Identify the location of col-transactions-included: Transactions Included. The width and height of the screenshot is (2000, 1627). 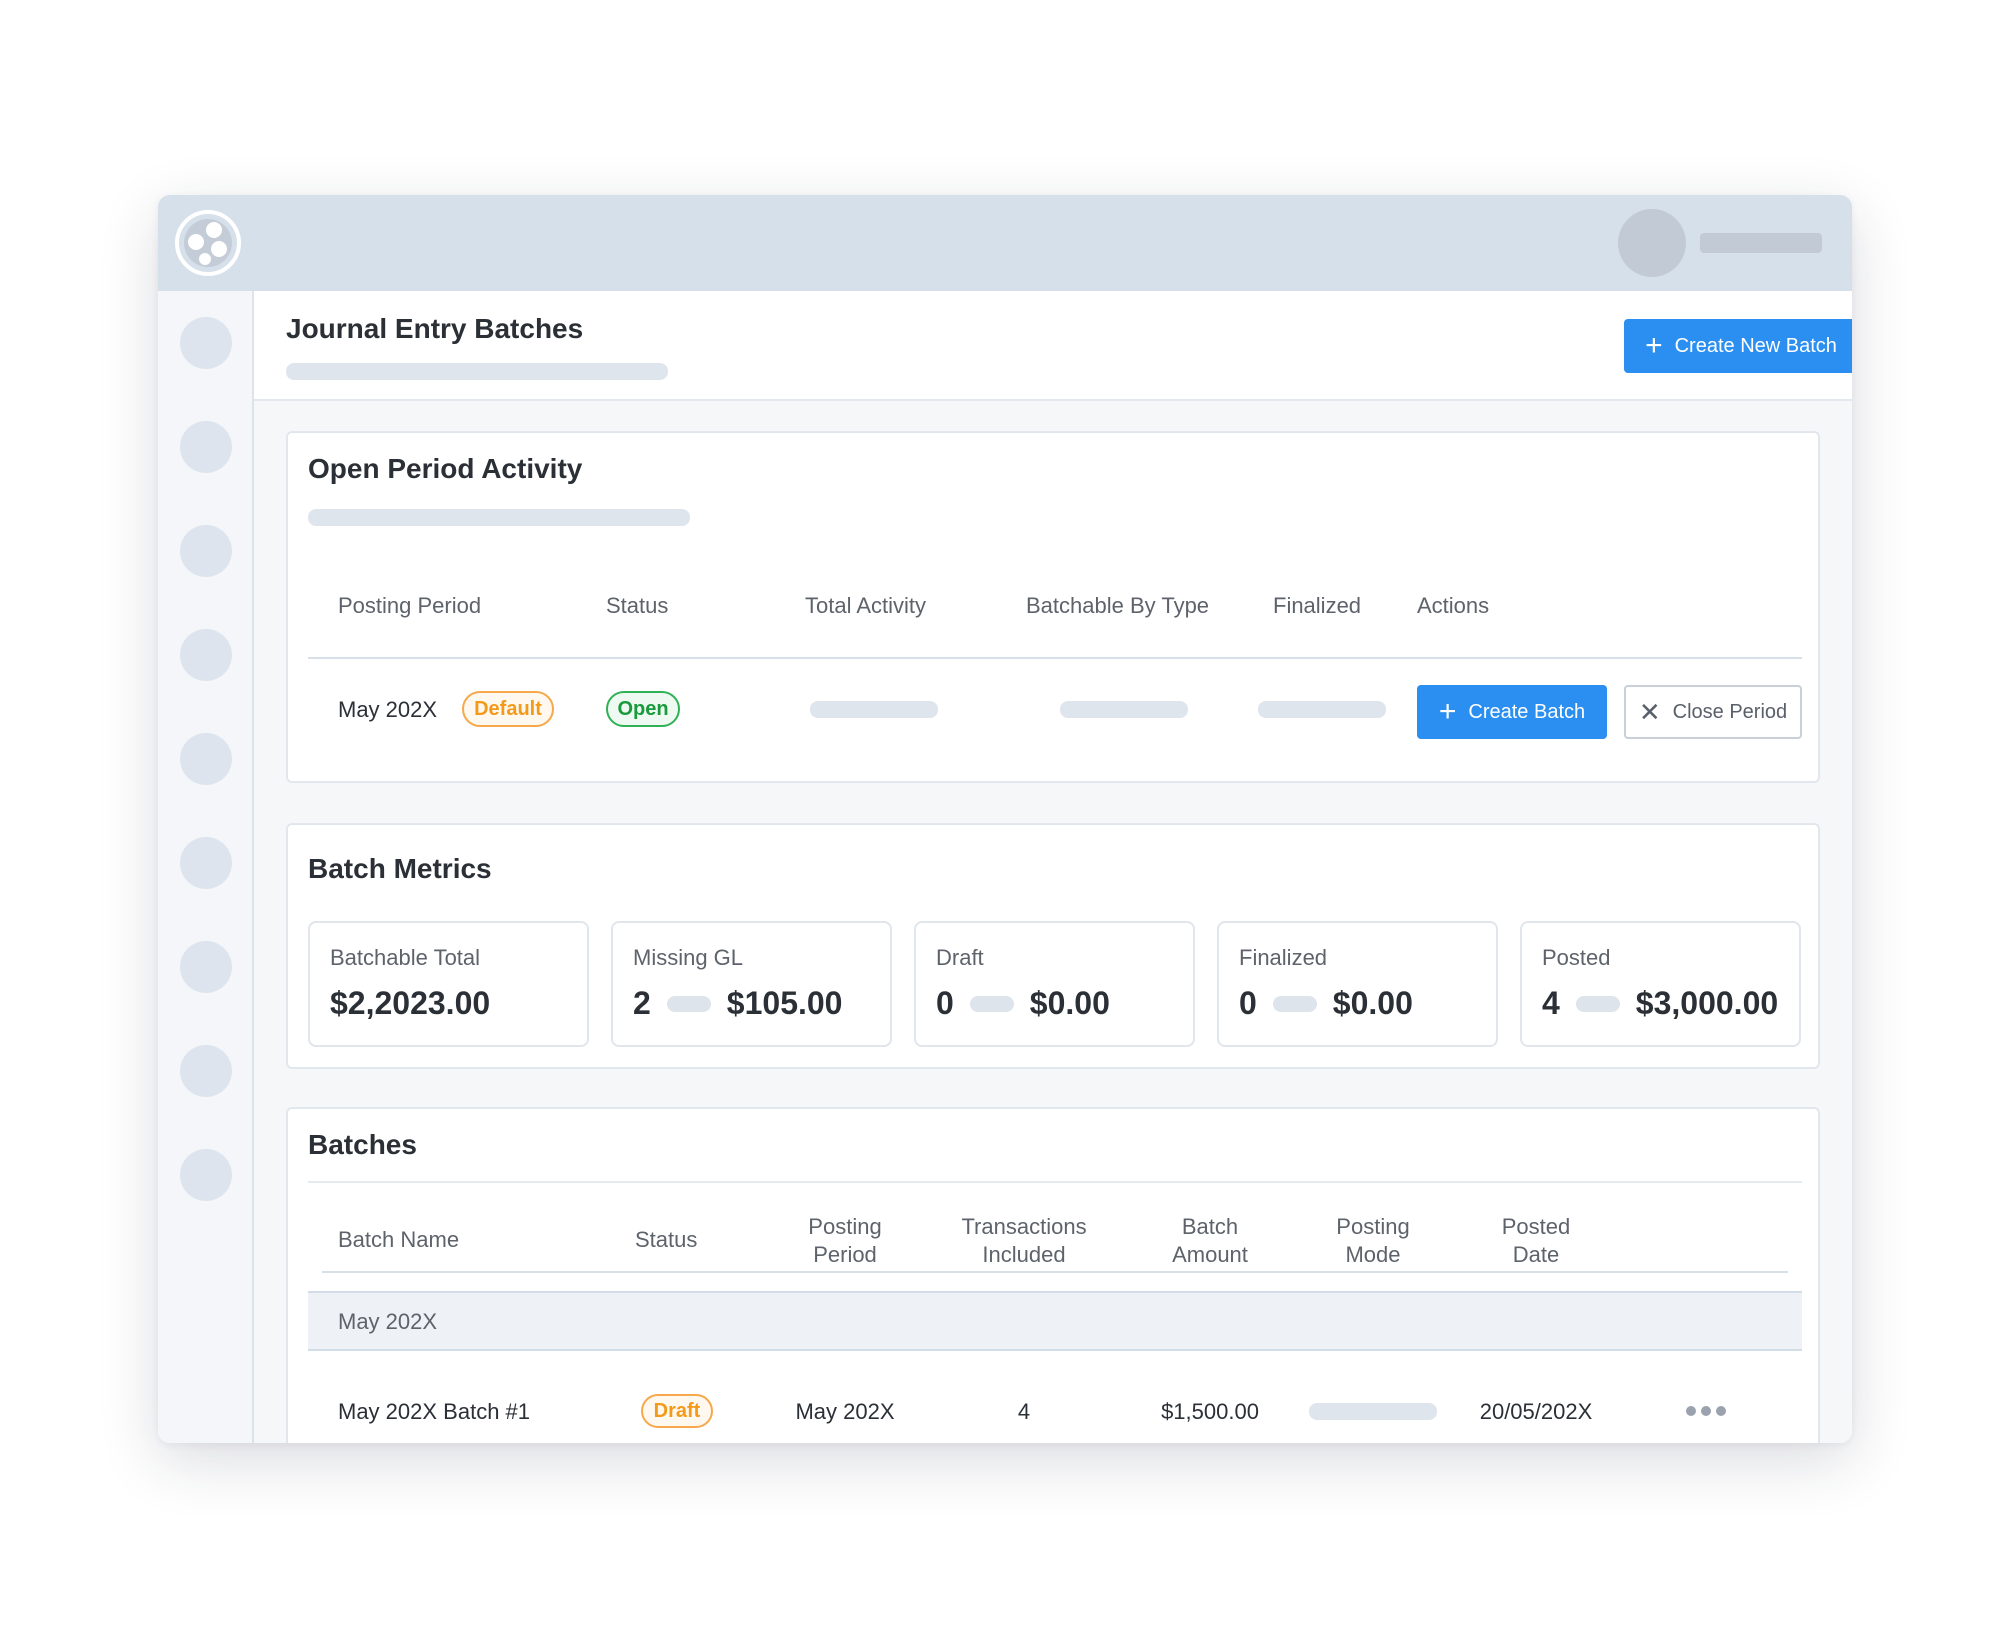
(1024, 1240).